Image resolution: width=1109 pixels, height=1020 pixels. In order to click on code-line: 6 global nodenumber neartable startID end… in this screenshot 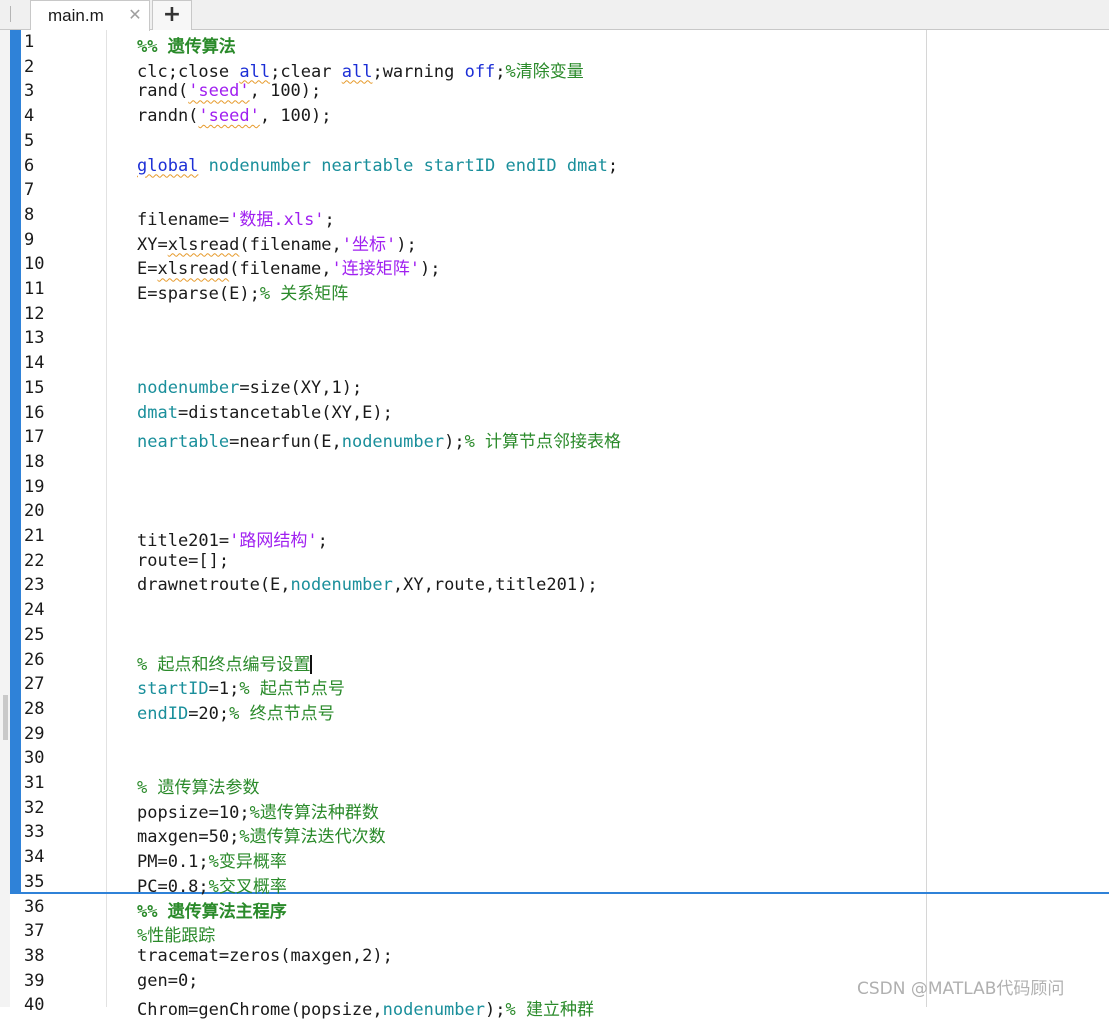, I will do `click(554, 166)`.